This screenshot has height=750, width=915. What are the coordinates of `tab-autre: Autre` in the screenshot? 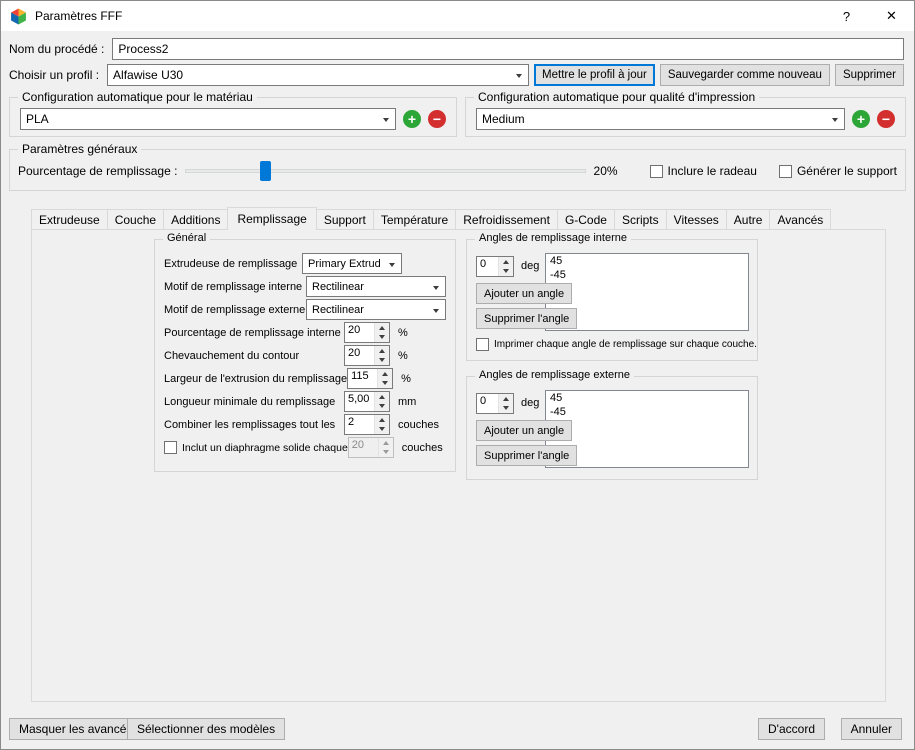 It's located at (748, 219).